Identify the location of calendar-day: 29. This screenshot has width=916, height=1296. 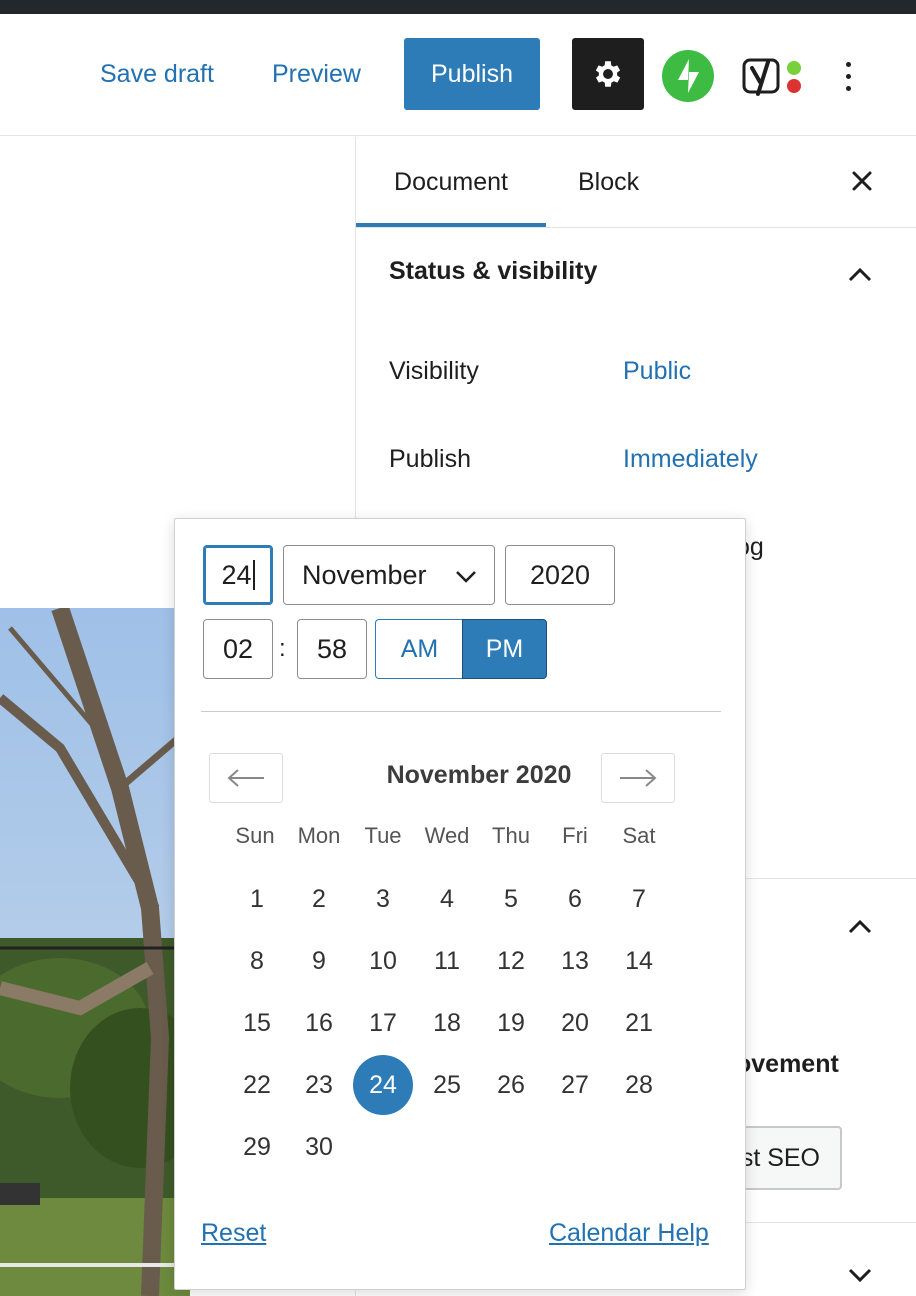
(257, 1147).